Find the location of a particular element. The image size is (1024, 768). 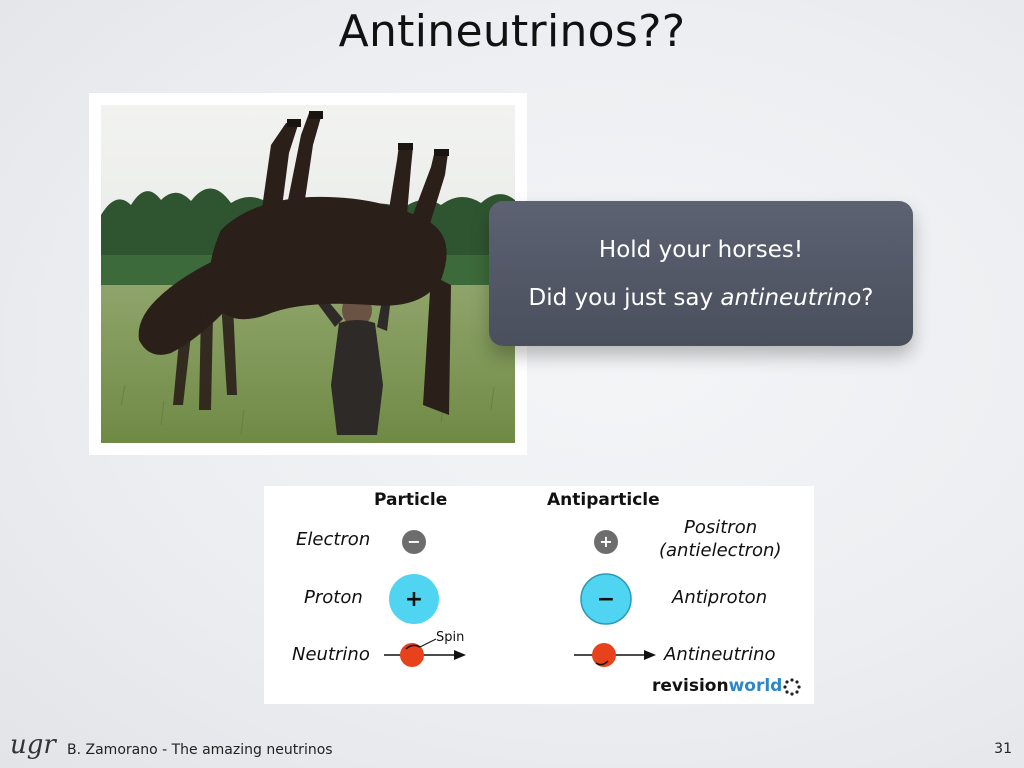

ugr-logo: ugr is located at coordinates (33, 745).